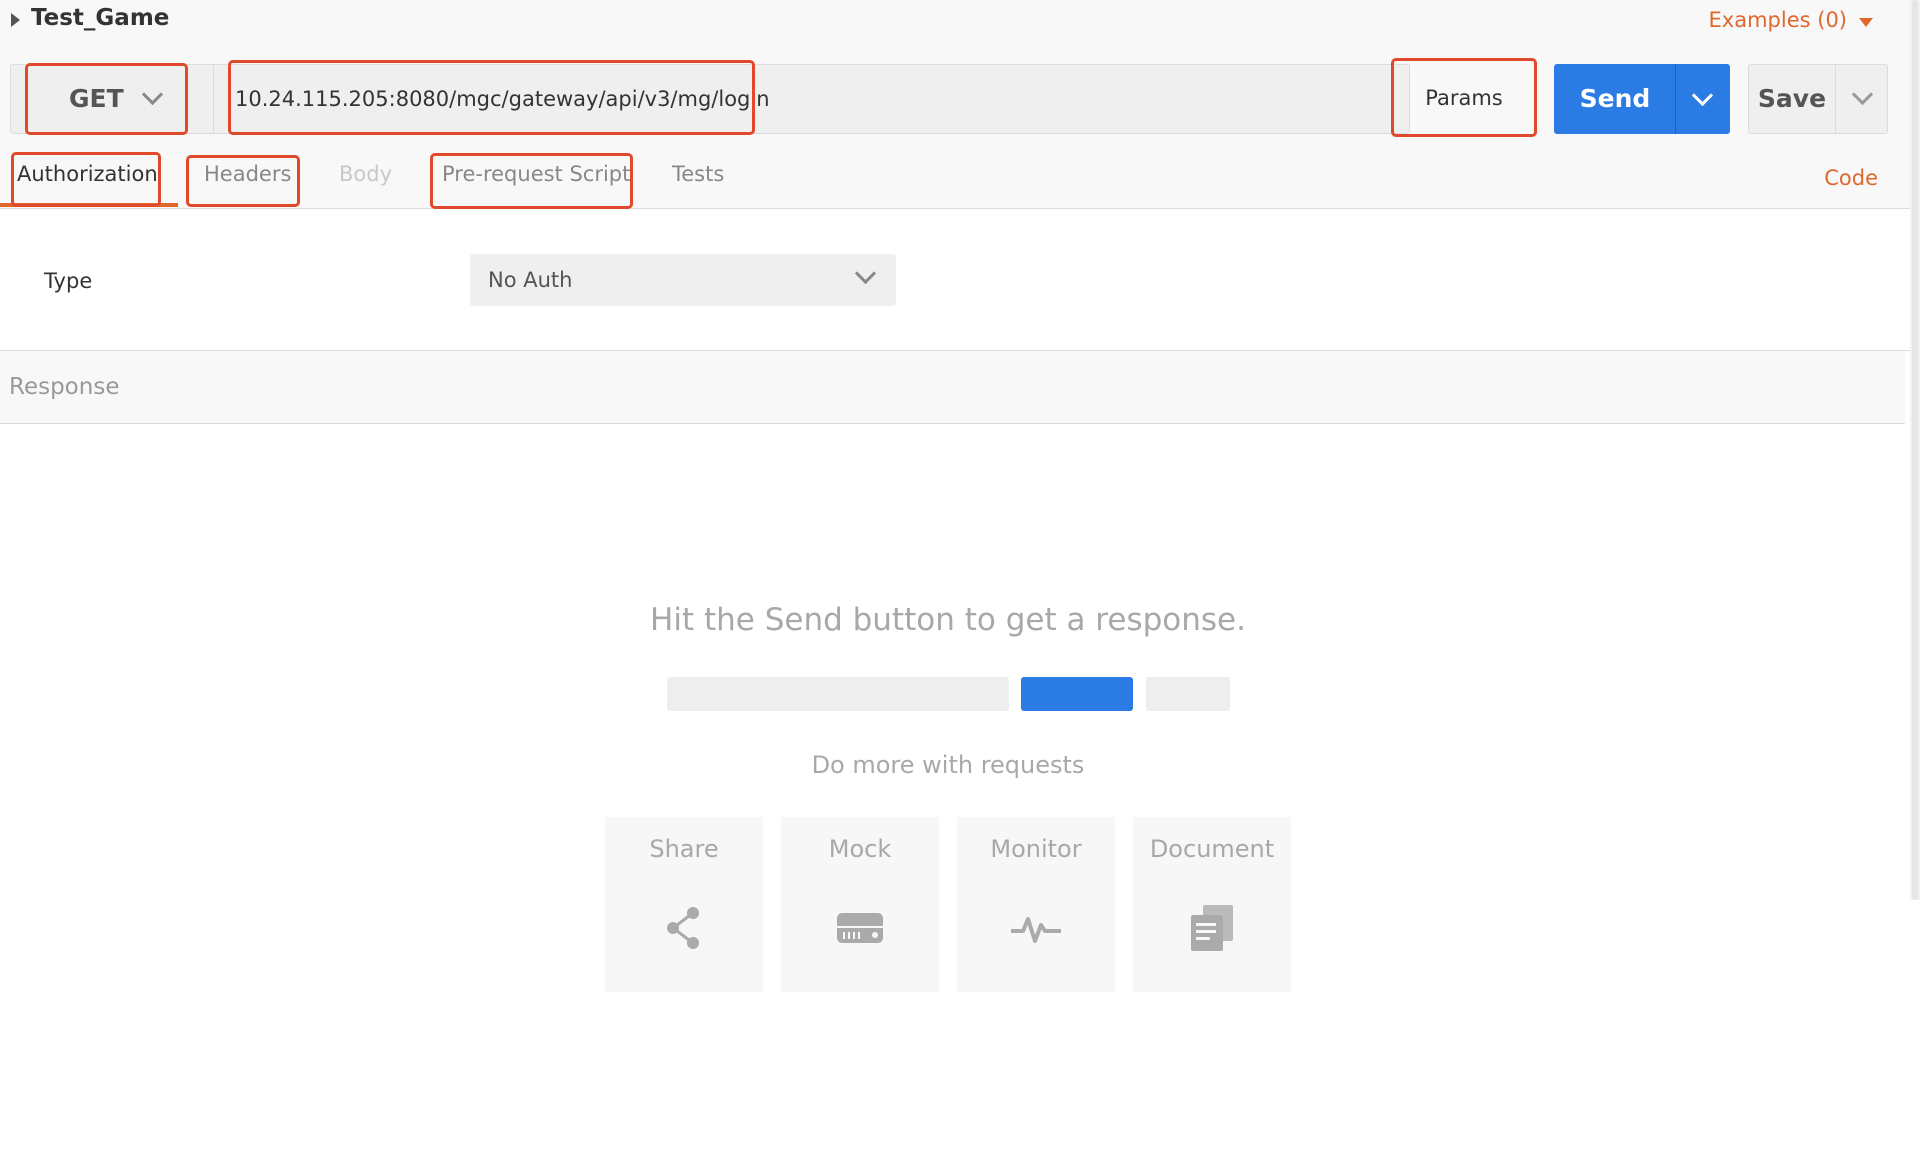  What do you see at coordinates (68, 281) in the screenshot?
I see `auth-type-label: Type` at bounding box center [68, 281].